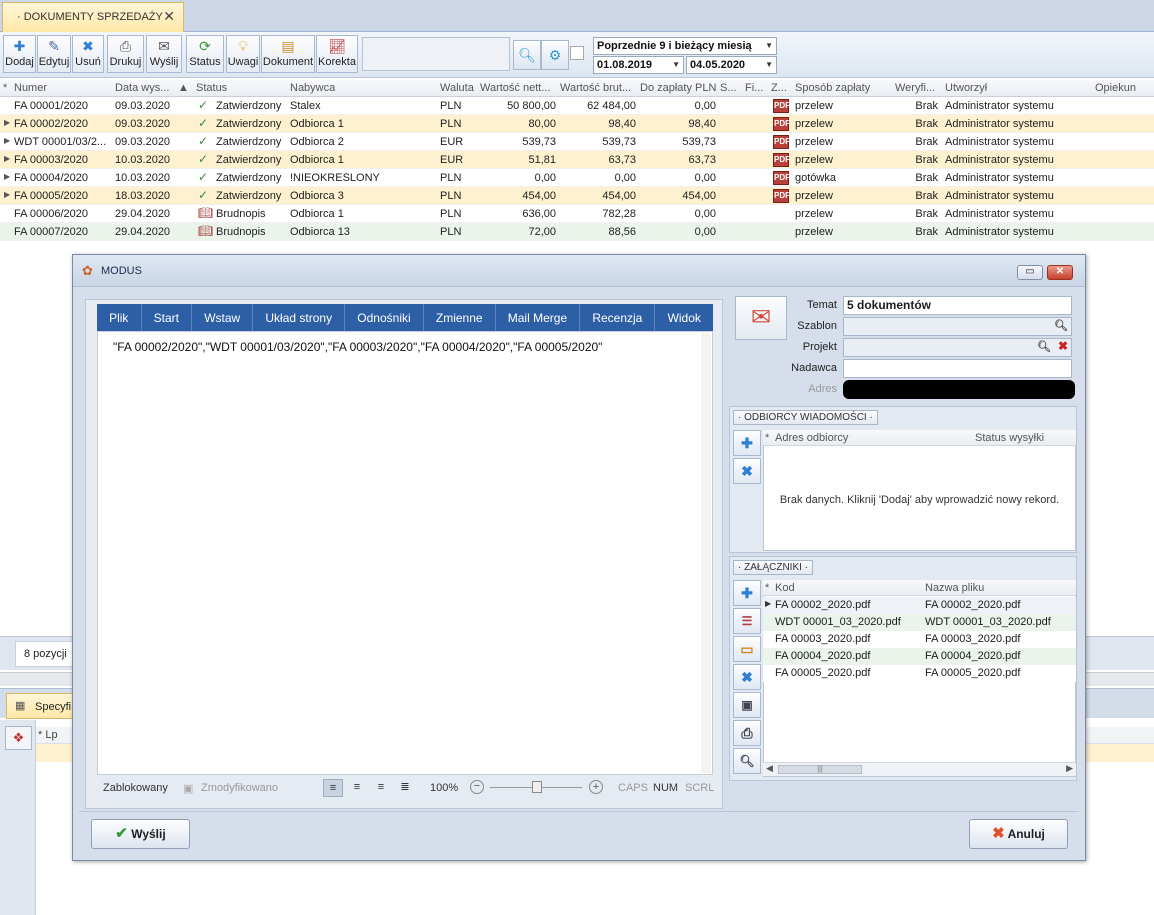  Describe the element at coordinates (957, 305) in the screenshot. I see `subject-field: 5 dokumentów` at that location.